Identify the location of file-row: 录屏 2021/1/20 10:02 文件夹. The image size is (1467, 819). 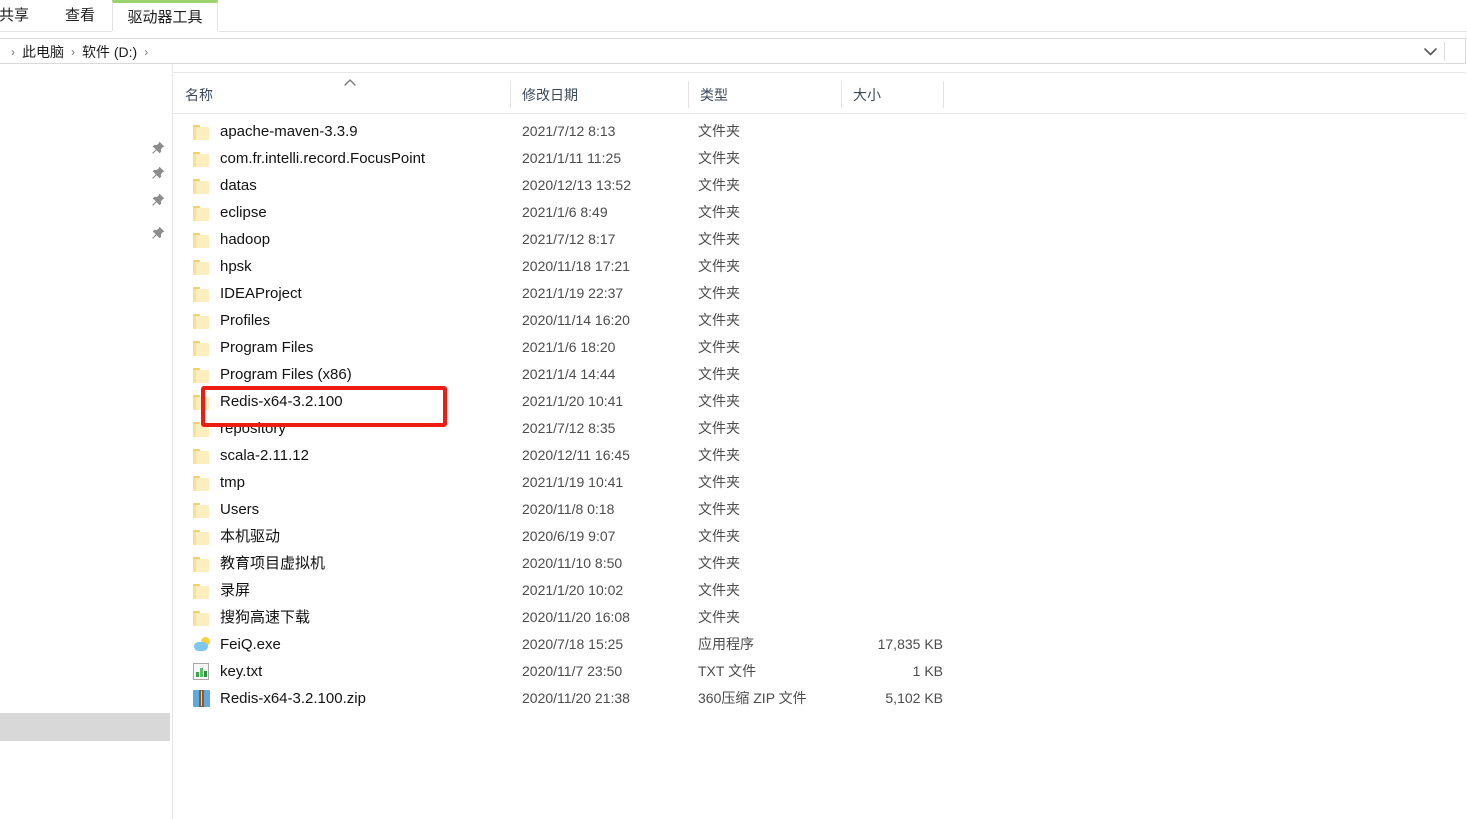
(820, 590).